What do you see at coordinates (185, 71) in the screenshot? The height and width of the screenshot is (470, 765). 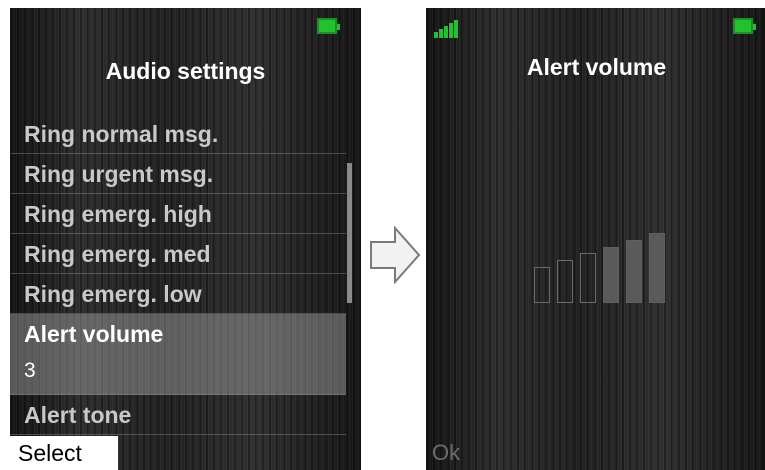 I see `page-title: Audio settings` at bounding box center [185, 71].